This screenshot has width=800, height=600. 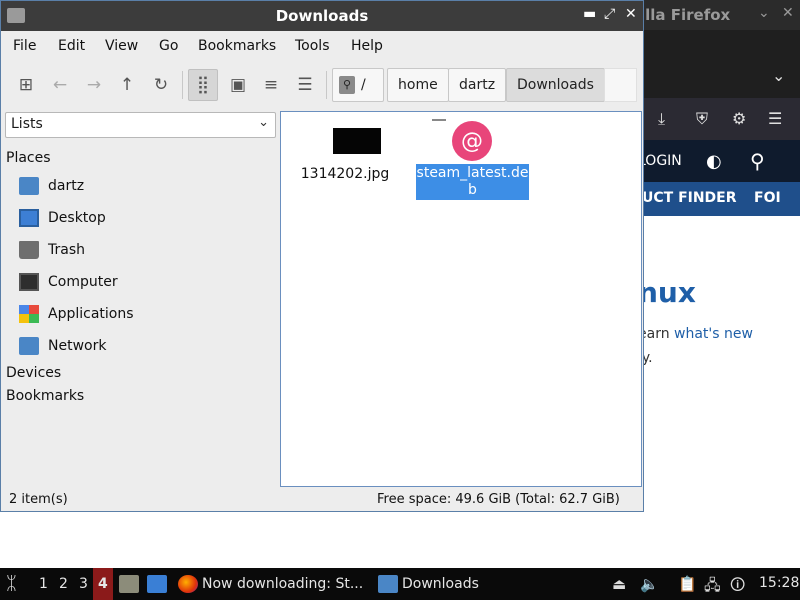 I want to click on computer-icon, so click(x=29, y=282).